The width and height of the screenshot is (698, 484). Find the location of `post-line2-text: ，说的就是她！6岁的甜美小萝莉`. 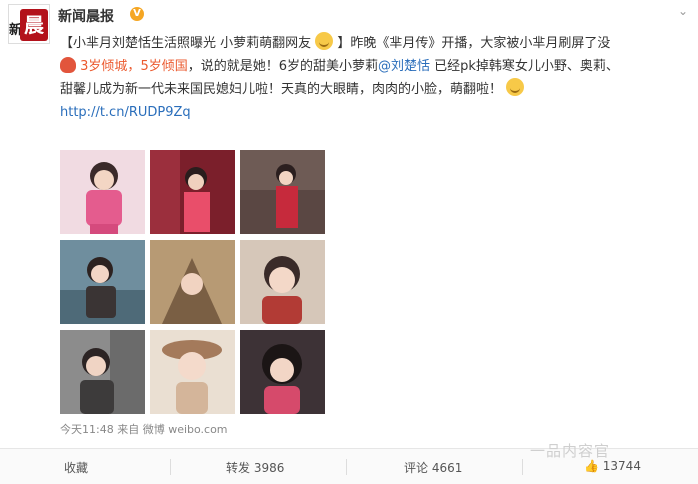

post-line2-text: ，说的就是她！6岁的甜美小萝莉 is located at coordinates (282, 66).